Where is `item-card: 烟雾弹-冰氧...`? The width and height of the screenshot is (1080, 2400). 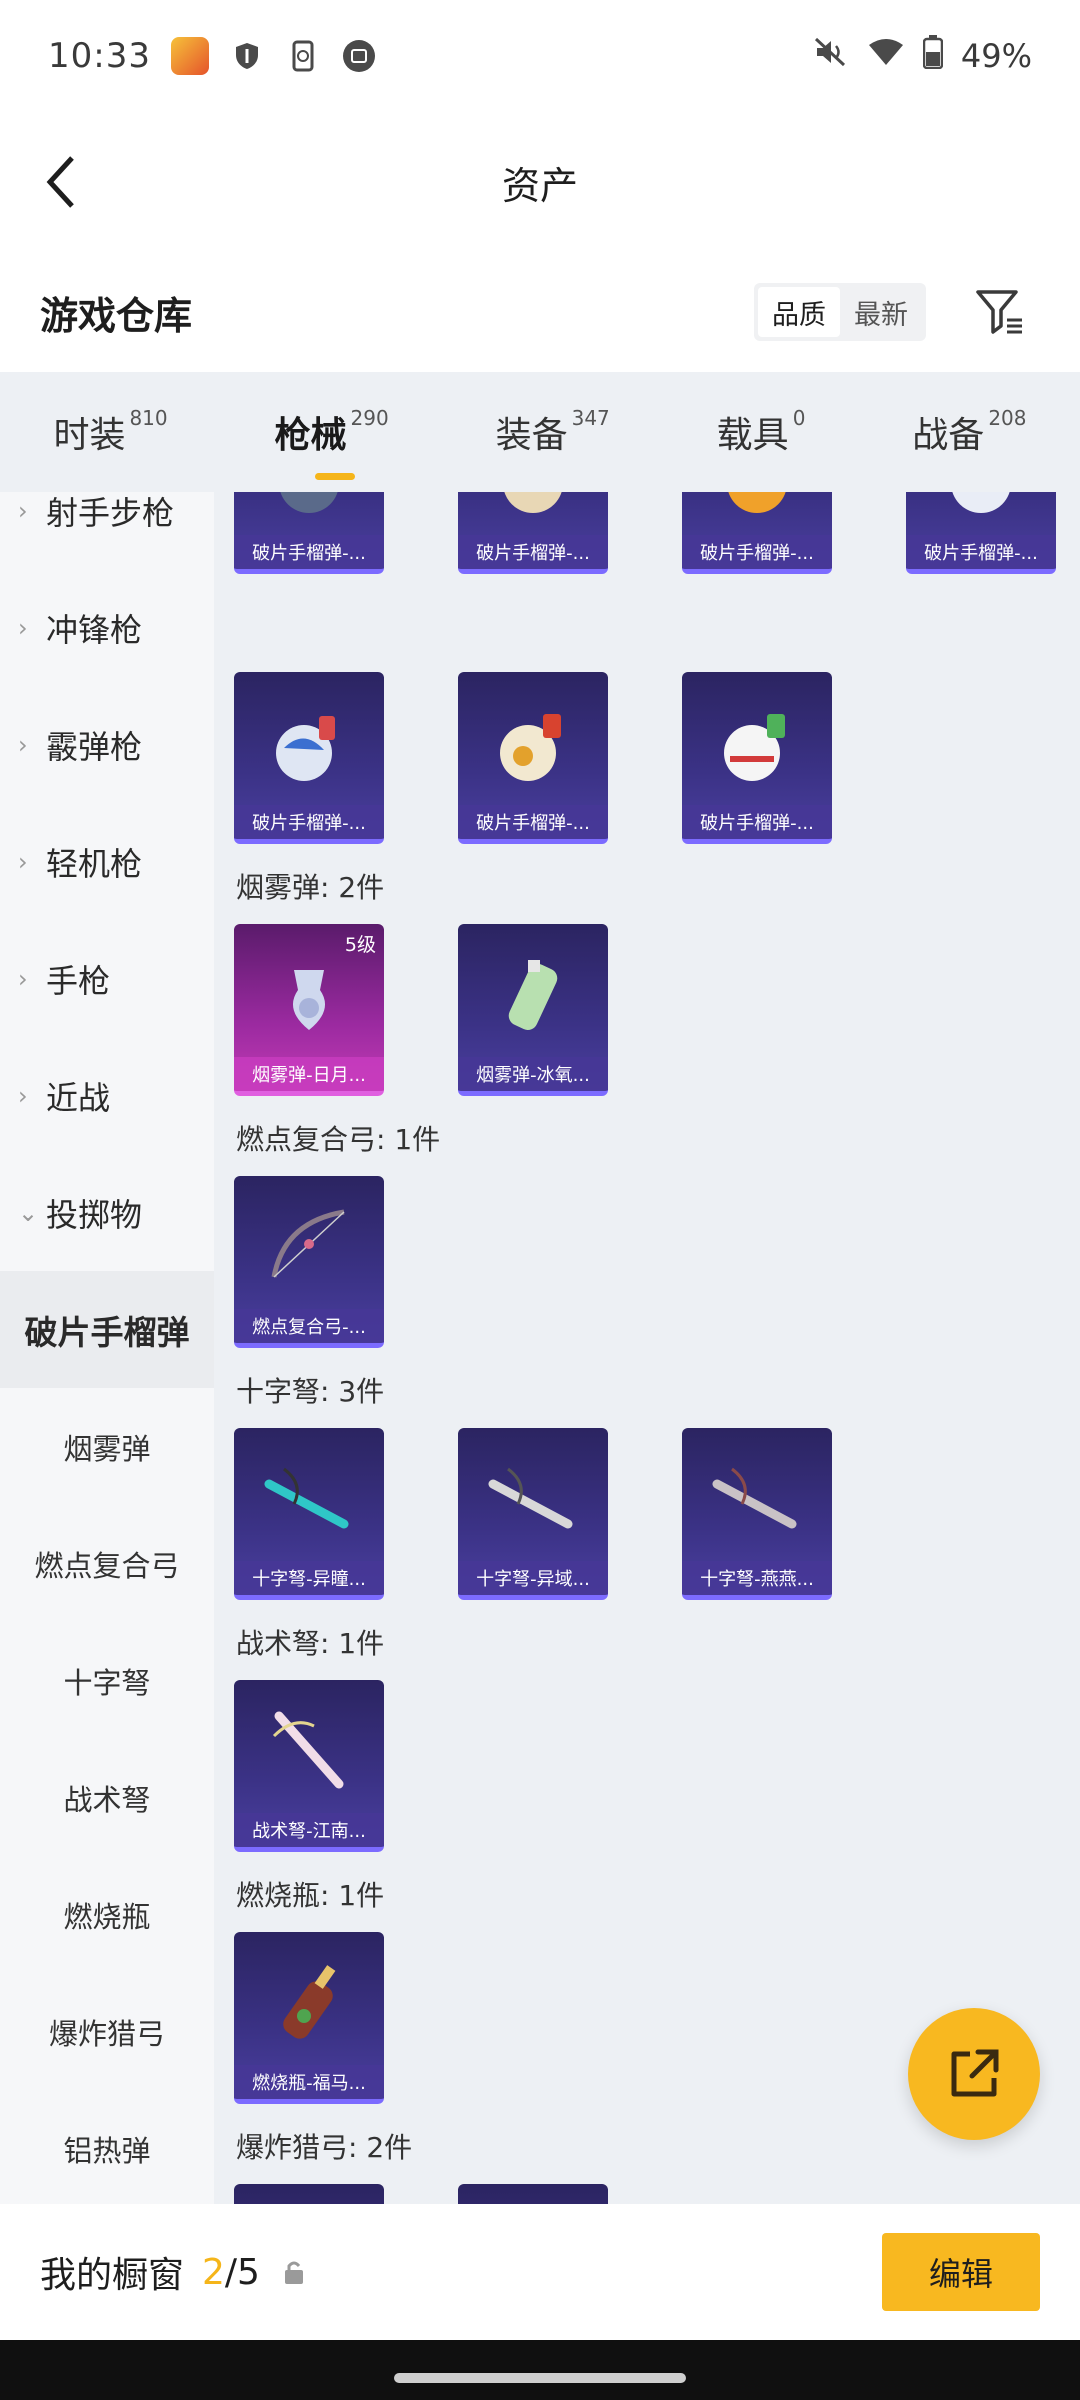
item-card: 烟雾弹-冰氧... is located at coordinates (533, 1010).